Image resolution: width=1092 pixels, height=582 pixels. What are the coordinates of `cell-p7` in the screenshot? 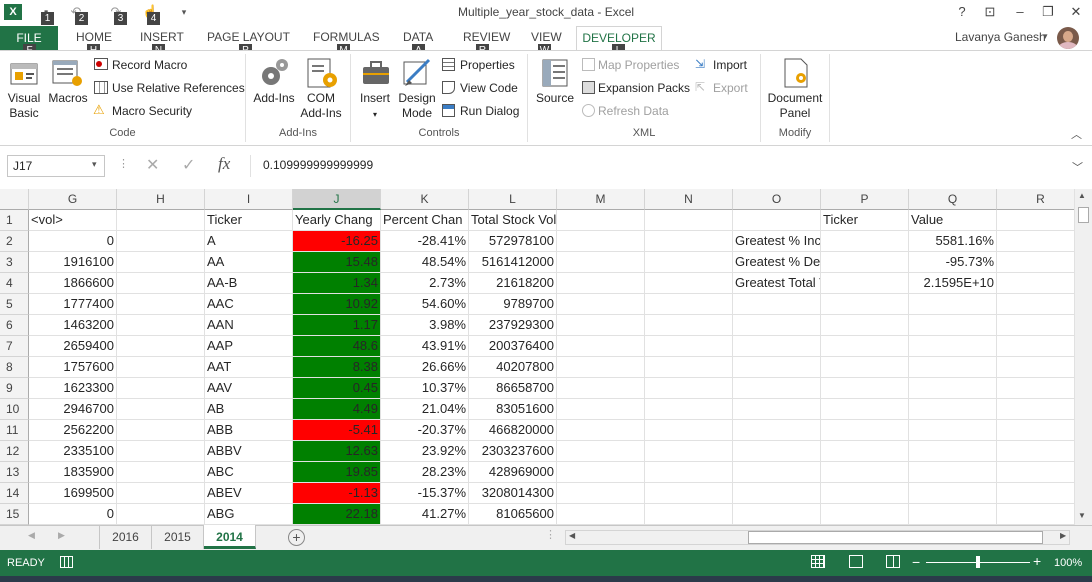 It's located at (865, 346).